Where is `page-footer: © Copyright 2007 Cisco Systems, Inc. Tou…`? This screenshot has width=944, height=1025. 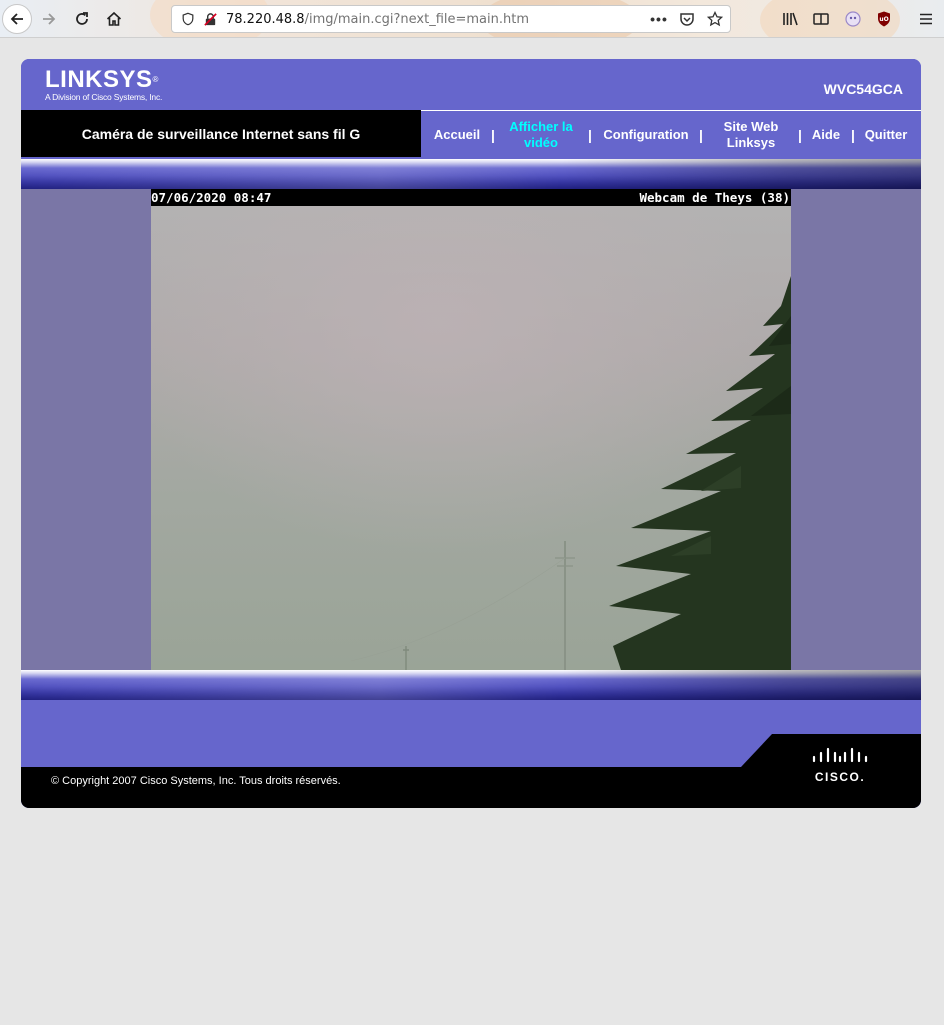 page-footer: © Copyright 2007 Cisco Systems, Inc. Tou… is located at coordinates (471, 755).